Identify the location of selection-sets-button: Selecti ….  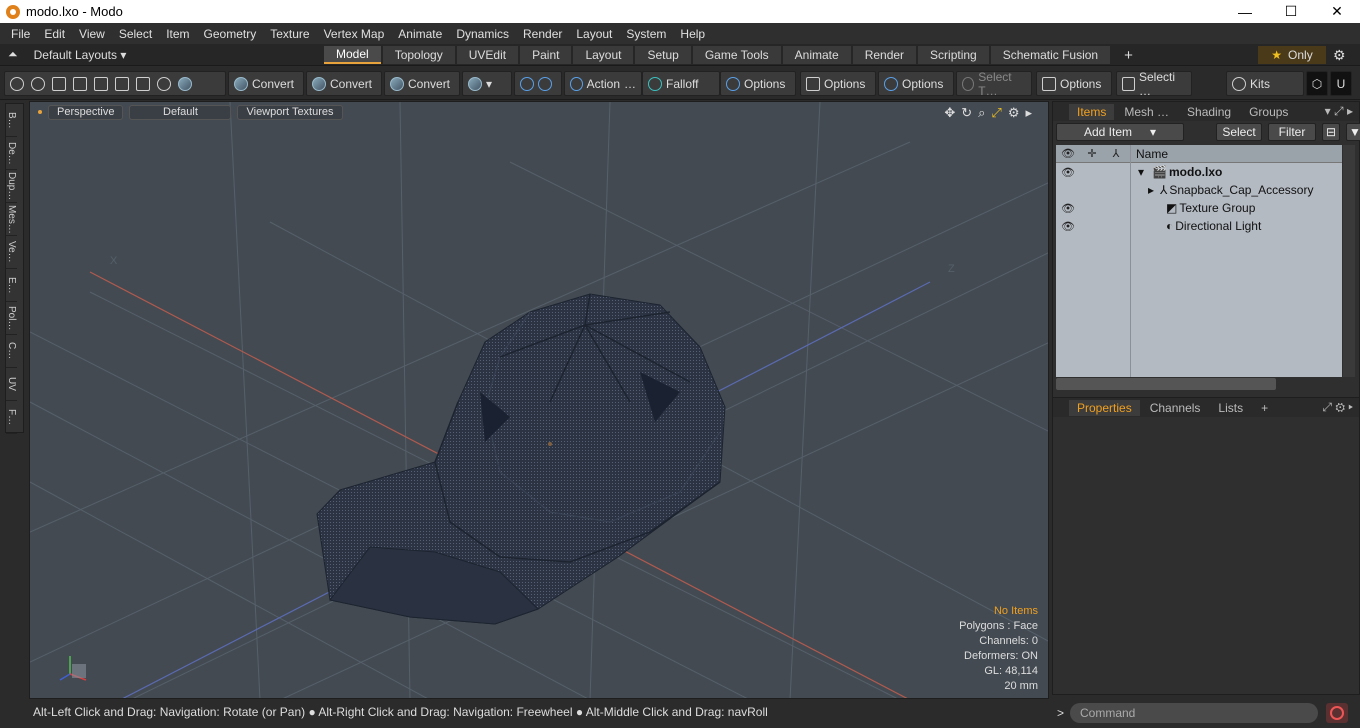
(1154, 84).